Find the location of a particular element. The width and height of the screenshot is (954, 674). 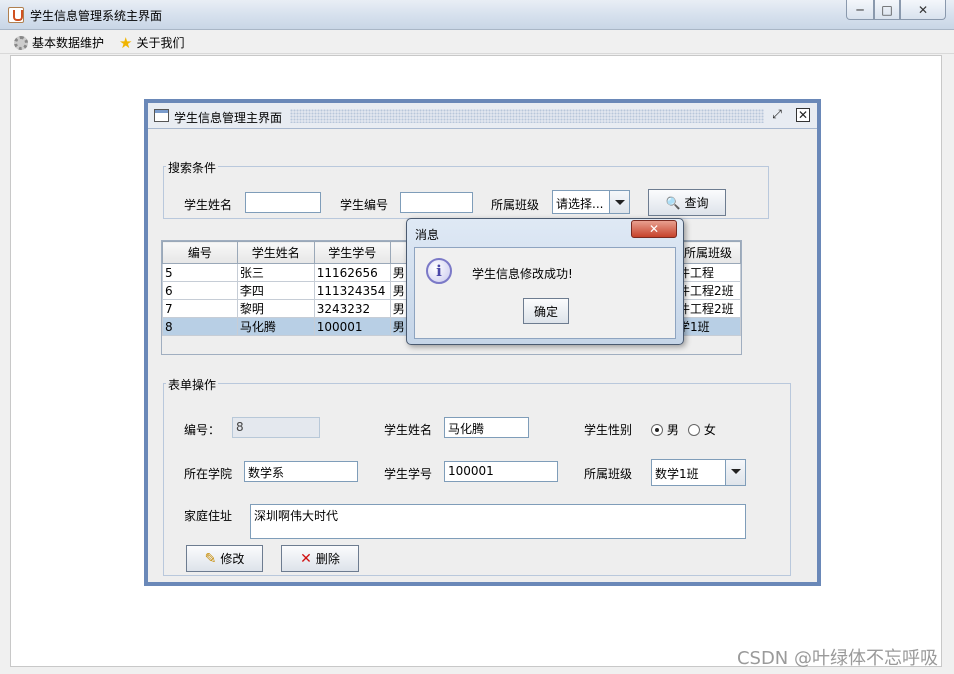

internal-frame-titlebar: 学生信息管理主界面 ⤢ ✕ is located at coordinates (482, 116).